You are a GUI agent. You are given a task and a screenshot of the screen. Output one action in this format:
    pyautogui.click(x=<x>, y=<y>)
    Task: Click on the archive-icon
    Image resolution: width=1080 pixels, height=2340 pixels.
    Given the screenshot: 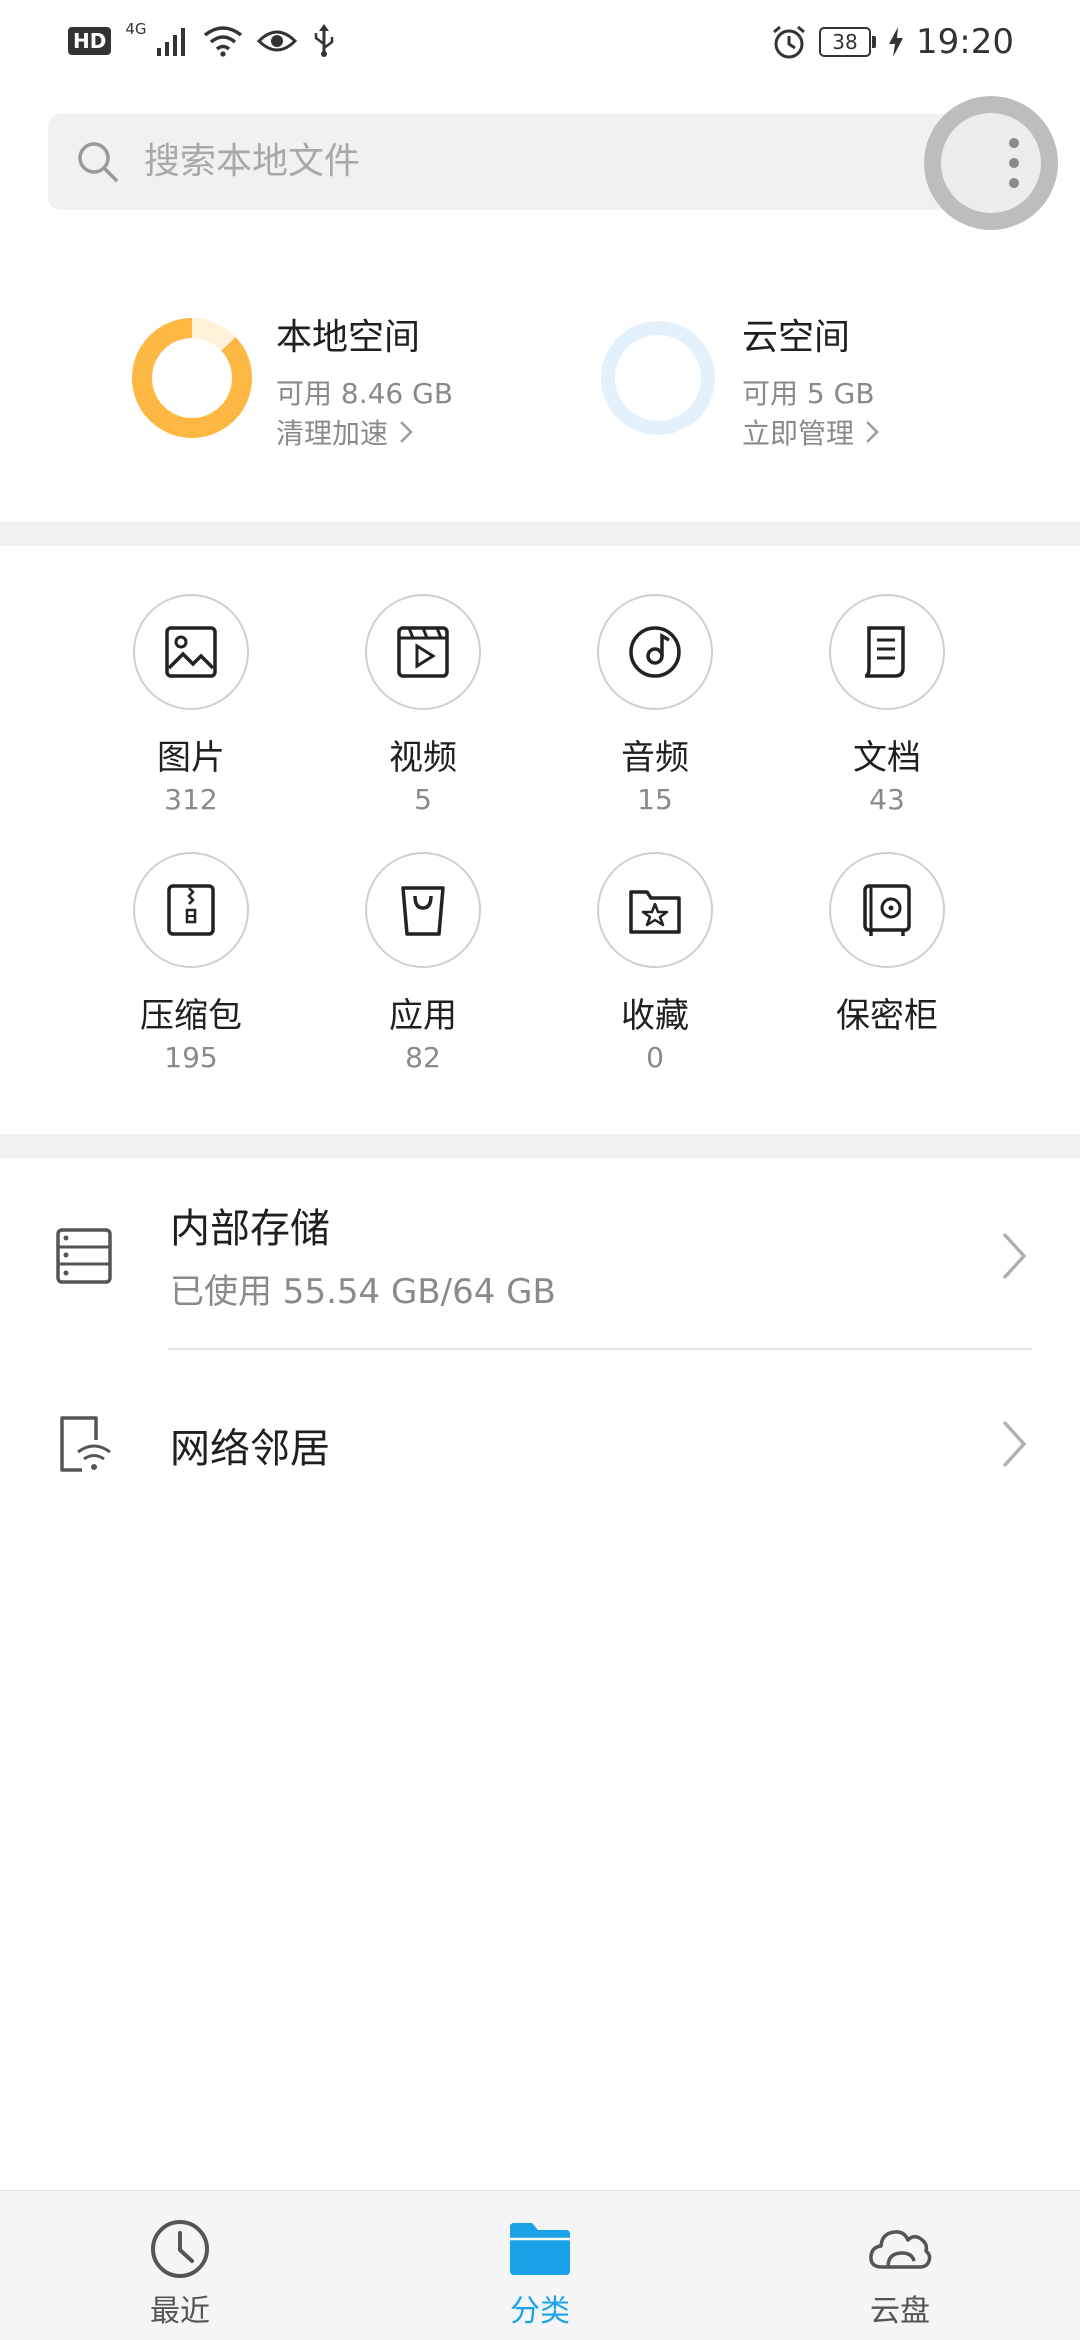 What is the action you would take?
    pyautogui.click(x=191, y=910)
    